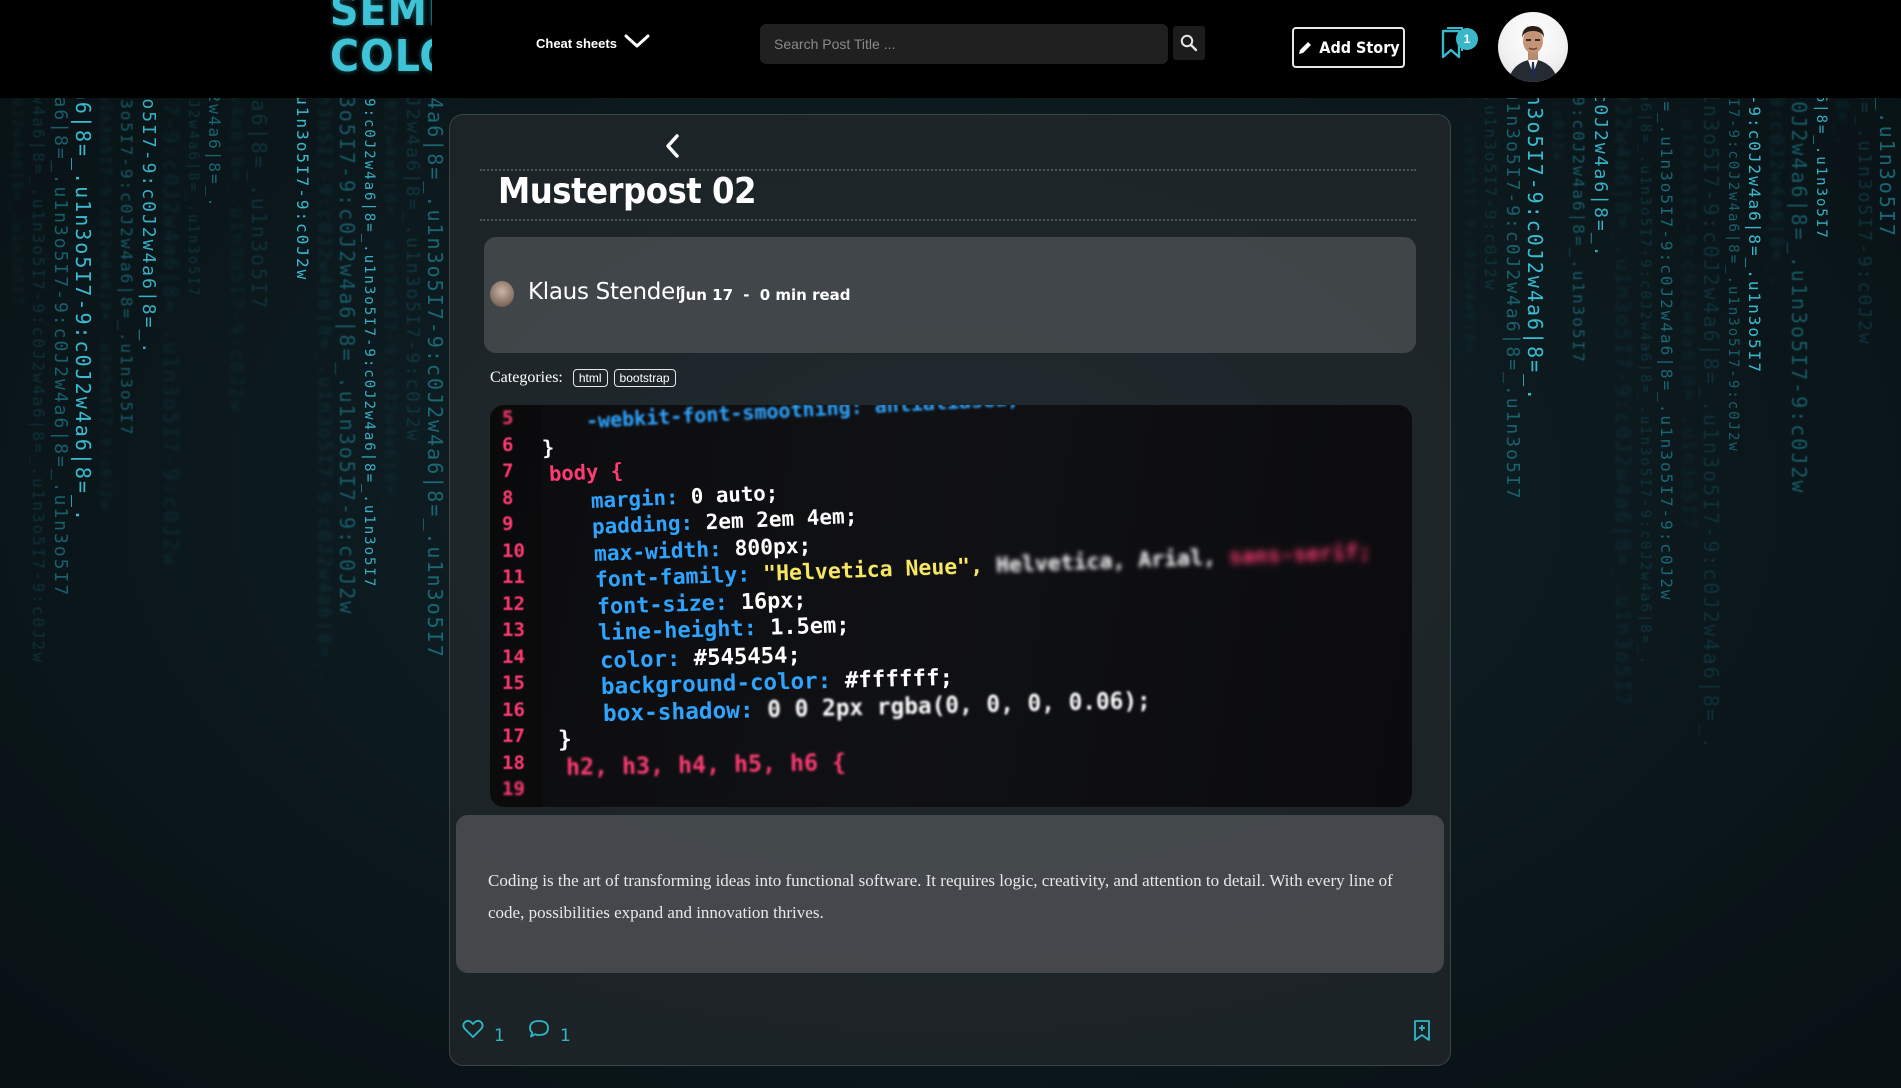 The width and height of the screenshot is (1901, 1088). I want to click on heart-icon, so click(473, 1028).